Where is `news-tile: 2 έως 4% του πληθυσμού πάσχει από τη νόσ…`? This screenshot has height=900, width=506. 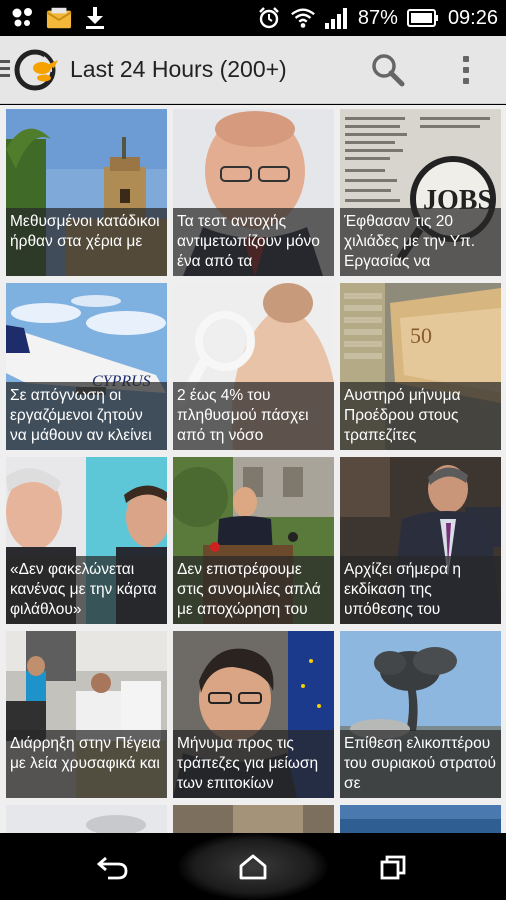 news-tile: 2 έως 4% του πληθυσμού πάσχει από τη νόσ… is located at coordinates (253, 366).